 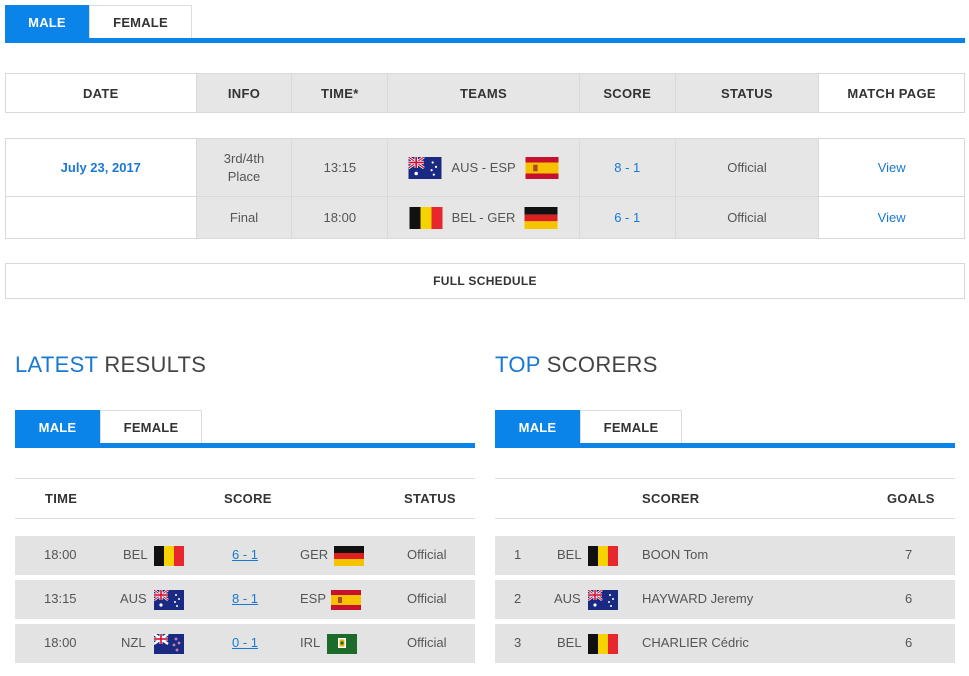 I want to click on result-time: 13:15, so click(x=60, y=598).